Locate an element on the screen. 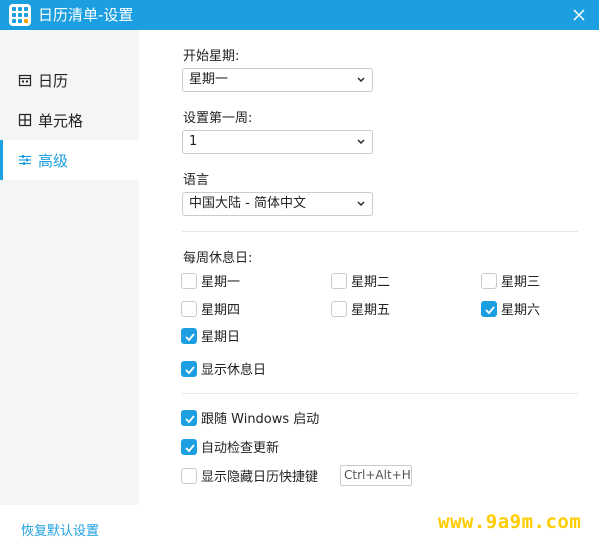  checkbox-label: 星期六 is located at coordinates (521, 310).